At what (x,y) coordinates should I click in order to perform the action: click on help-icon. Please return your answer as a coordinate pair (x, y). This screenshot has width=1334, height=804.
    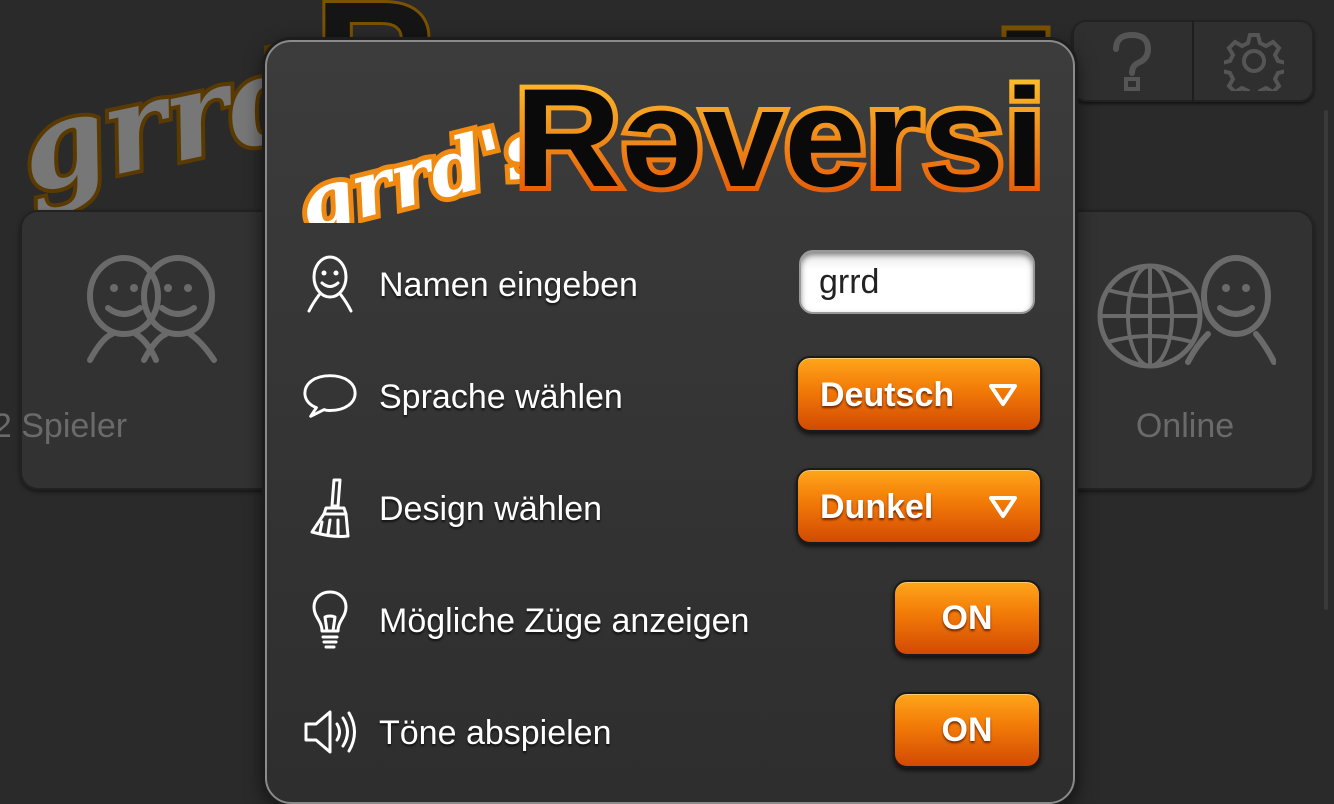
    Looking at the image, I should click on (1132, 61).